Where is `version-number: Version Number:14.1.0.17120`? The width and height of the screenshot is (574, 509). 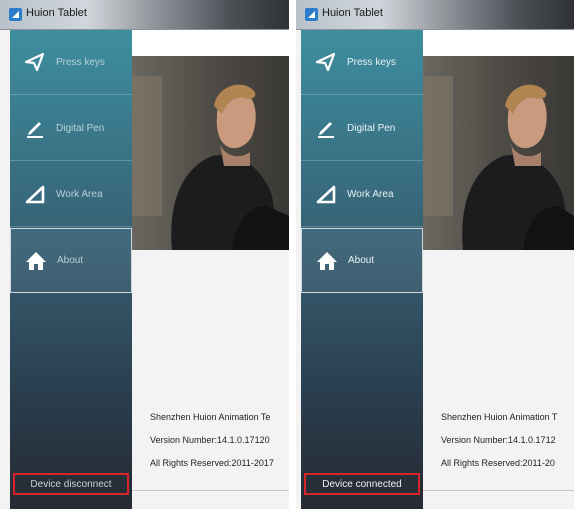 version-number: Version Number:14.1.0.17120 is located at coordinates (210, 440).